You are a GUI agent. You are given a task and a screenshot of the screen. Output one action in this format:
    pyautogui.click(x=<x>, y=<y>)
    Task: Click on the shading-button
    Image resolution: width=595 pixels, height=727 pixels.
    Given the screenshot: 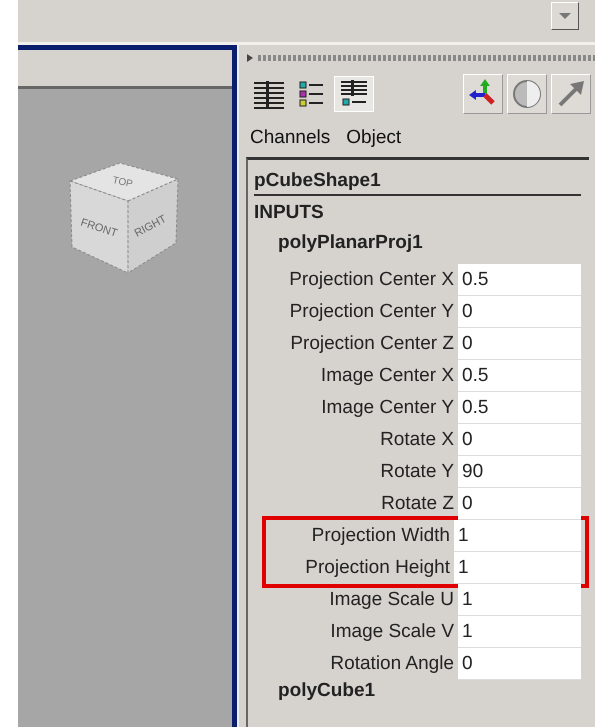 What is the action you would take?
    pyautogui.click(x=527, y=94)
    